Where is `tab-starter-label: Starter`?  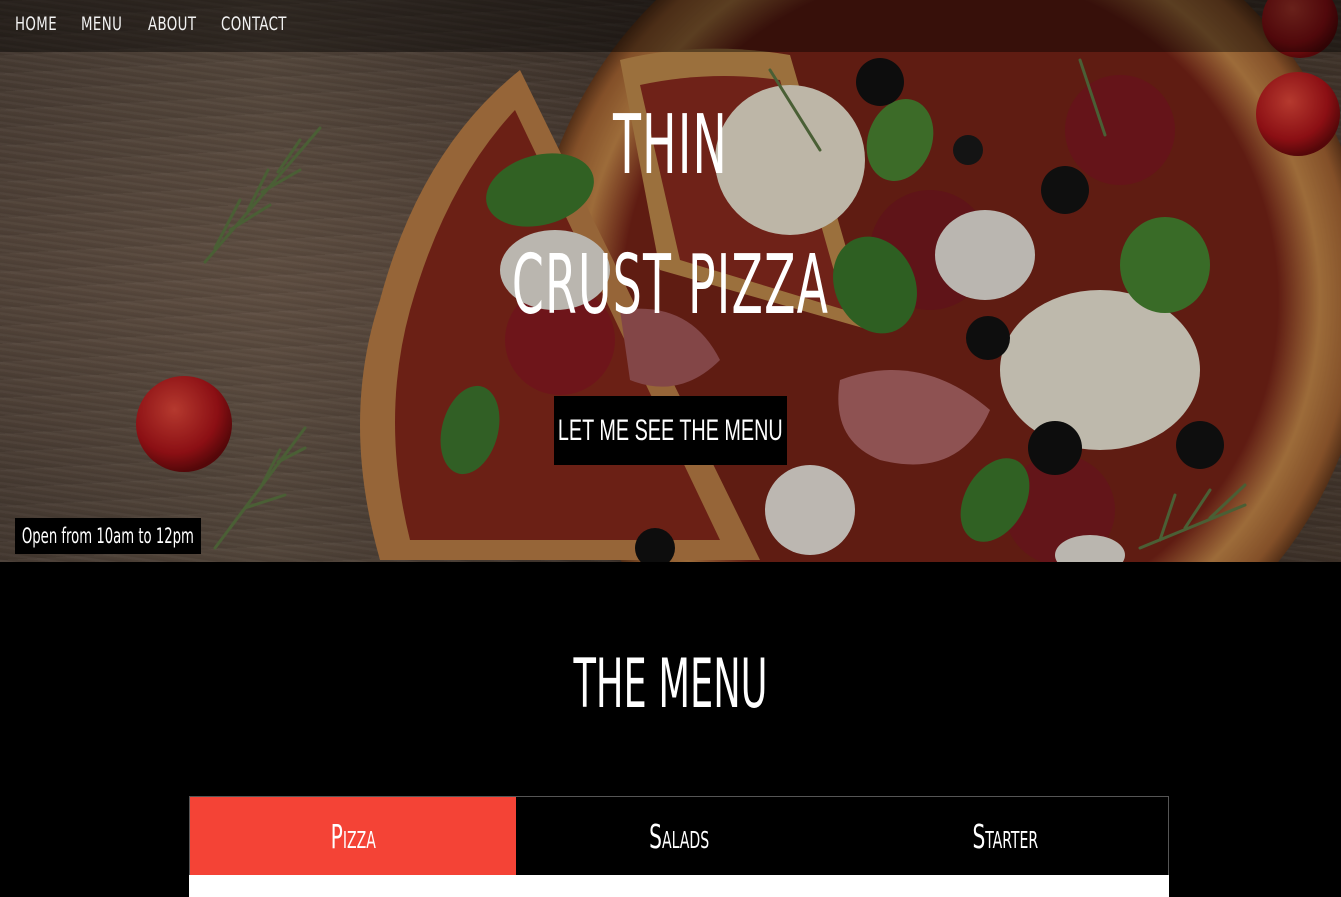 tab-starter-label: Starter is located at coordinates (1005, 836).